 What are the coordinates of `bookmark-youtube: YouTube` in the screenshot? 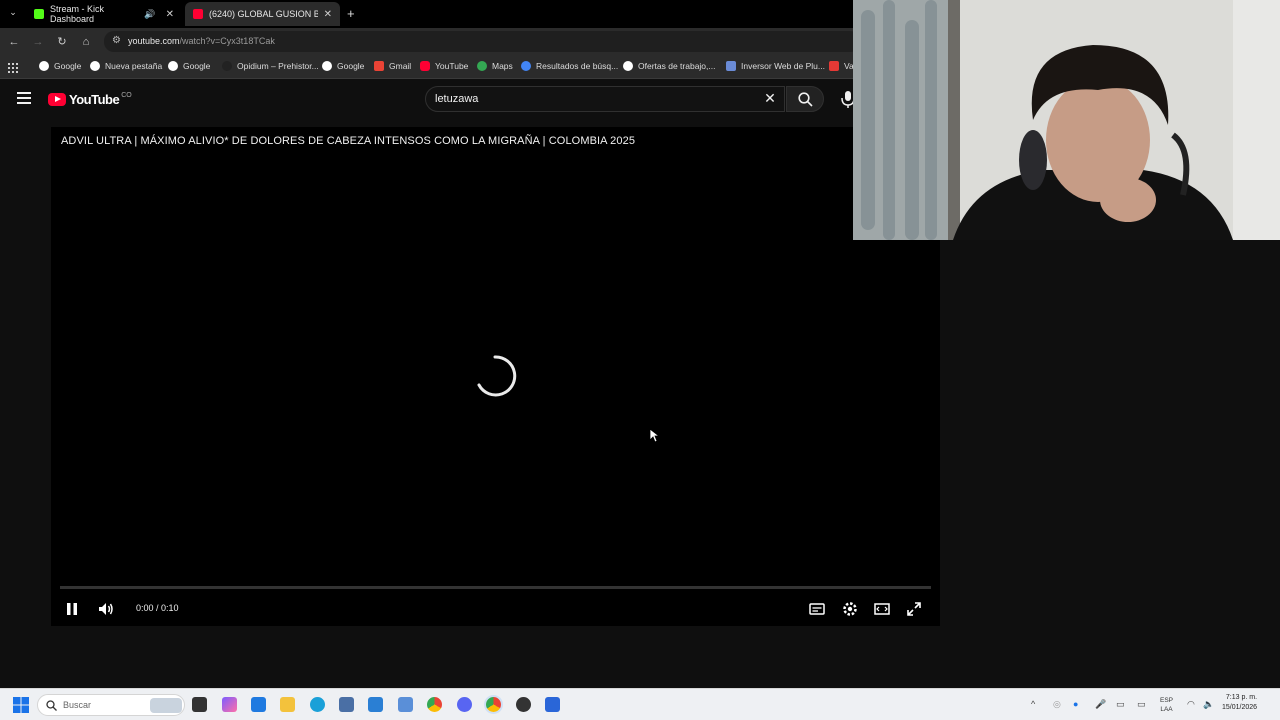 It's located at (444, 66).